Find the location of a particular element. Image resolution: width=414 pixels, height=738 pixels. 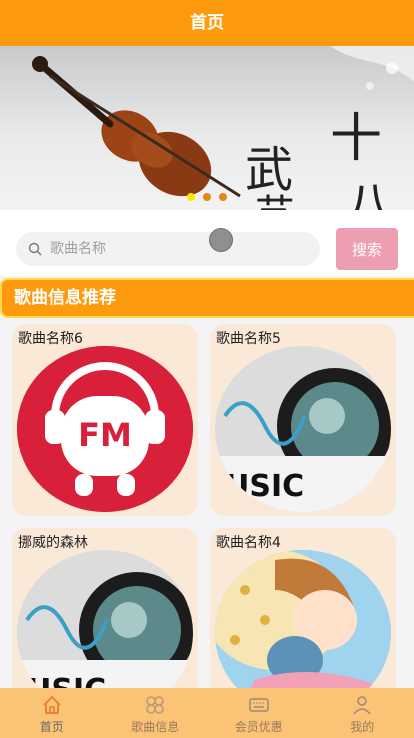

search-button: 搜索 is located at coordinates (367, 249).